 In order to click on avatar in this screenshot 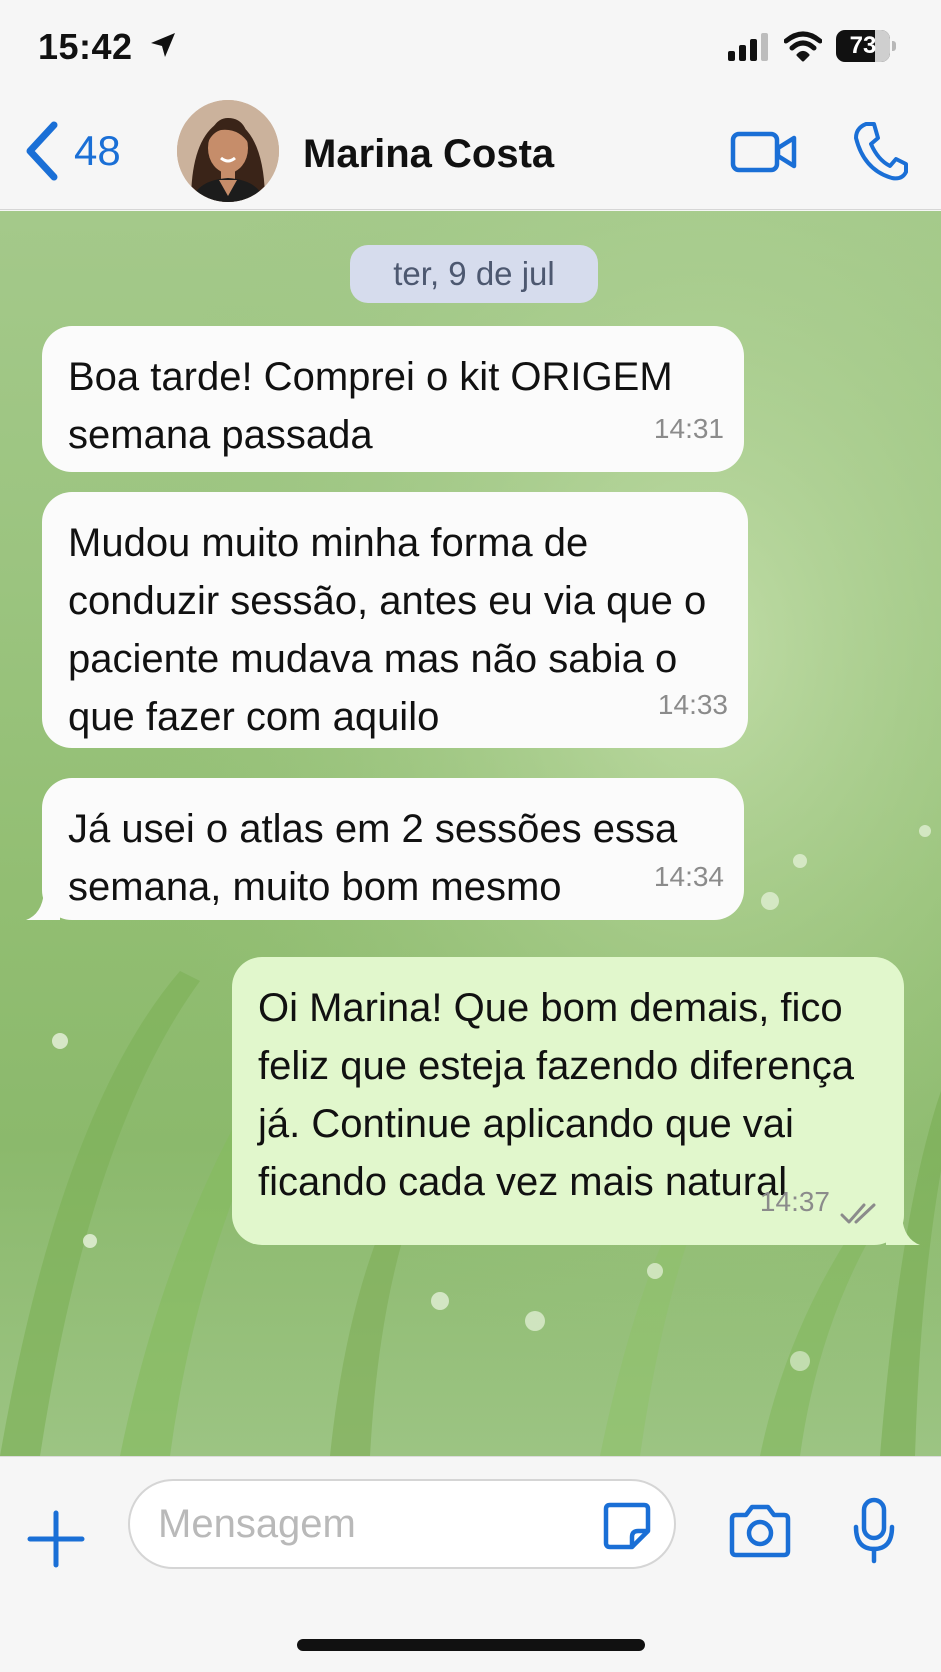, I will do `click(228, 151)`.